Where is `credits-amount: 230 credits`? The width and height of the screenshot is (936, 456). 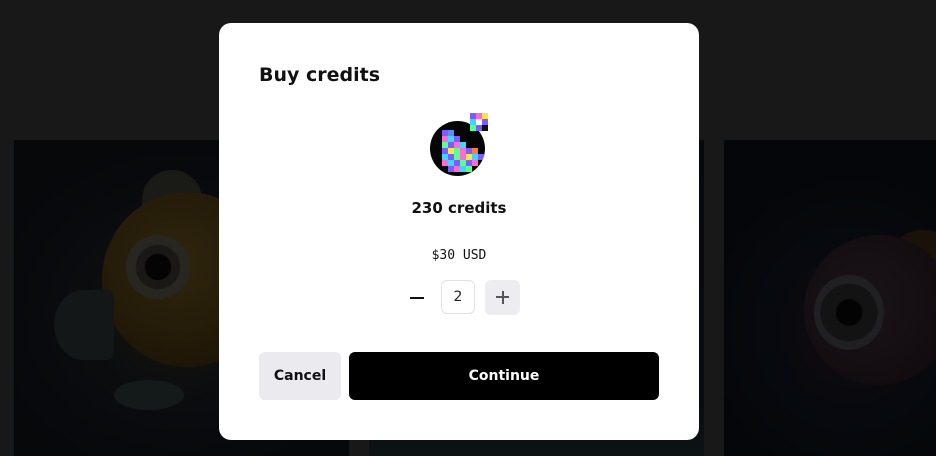 credits-amount: 230 credits is located at coordinates (459, 208).